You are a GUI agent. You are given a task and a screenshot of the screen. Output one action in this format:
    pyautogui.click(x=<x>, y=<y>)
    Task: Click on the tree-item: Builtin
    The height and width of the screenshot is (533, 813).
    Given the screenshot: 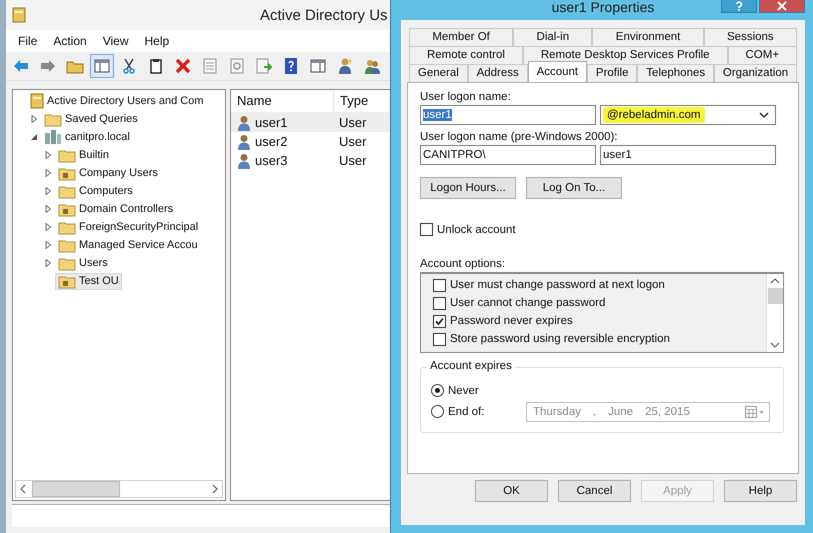 What is the action you would take?
    pyautogui.click(x=83, y=155)
    